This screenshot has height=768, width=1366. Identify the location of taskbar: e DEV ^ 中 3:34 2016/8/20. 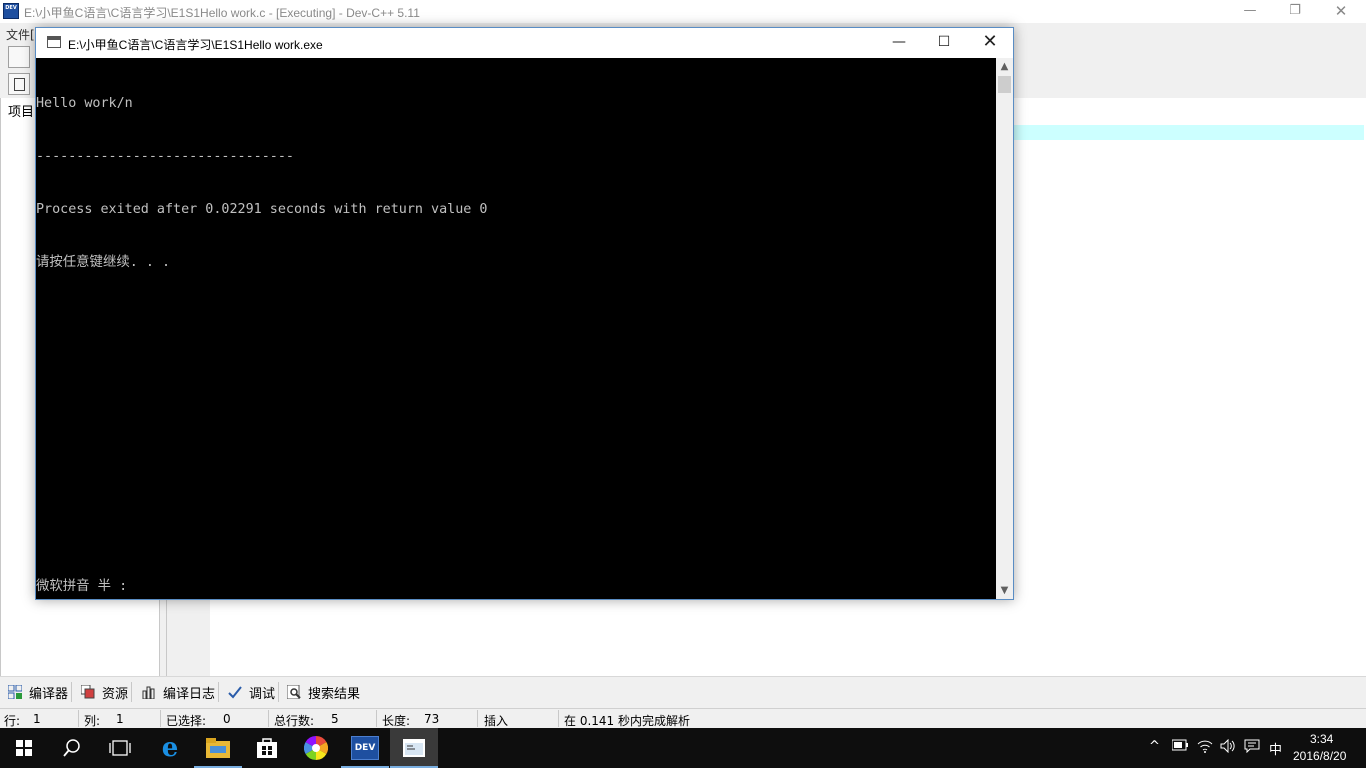
(683, 748).